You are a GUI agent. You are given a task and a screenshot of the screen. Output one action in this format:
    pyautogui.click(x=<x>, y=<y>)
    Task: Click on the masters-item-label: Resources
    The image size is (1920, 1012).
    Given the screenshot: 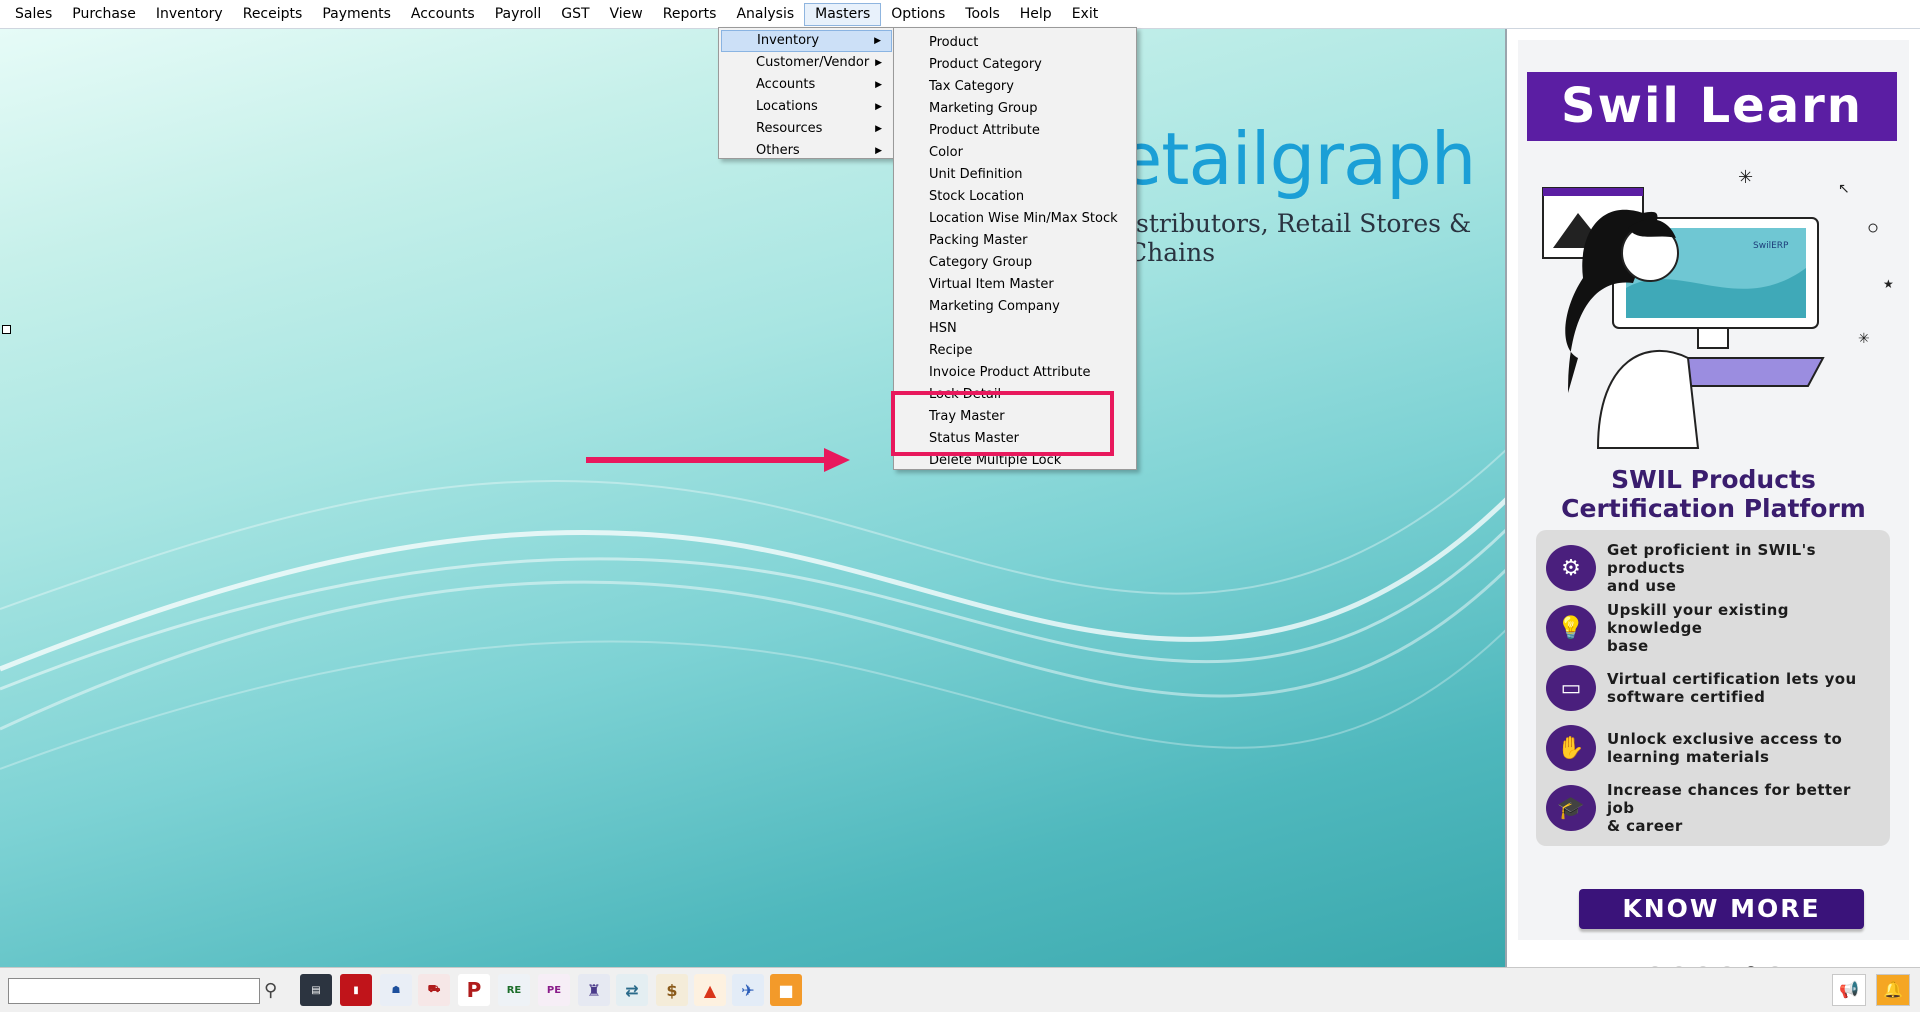 What is the action you would take?
    pyautogui.click(x=789, y=128)
    